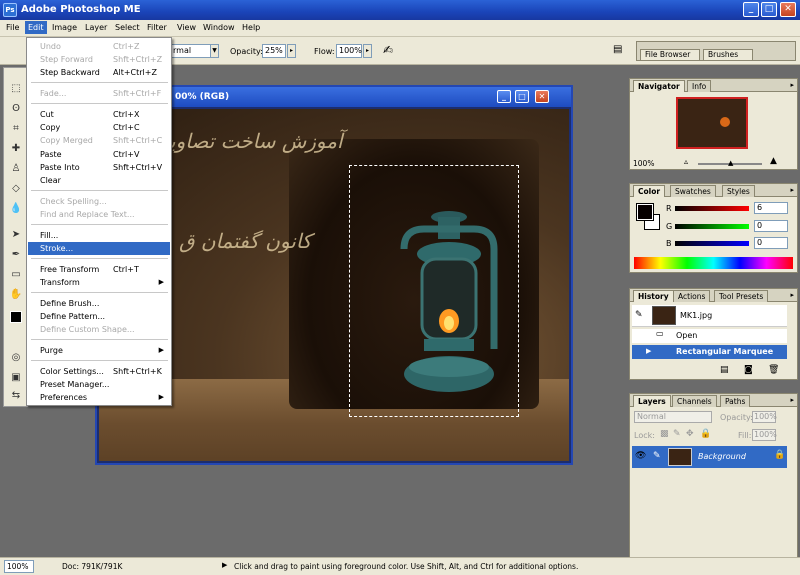 The width and height of the screenshot is (800, 575). What do you see at coordinates (705, 434) in the screenshot?
I see `lock-all-icon: 🔒` at bounding box center [705, 434].